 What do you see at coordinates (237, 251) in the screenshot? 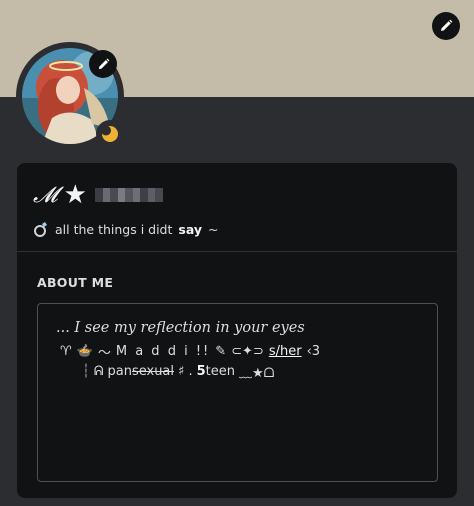
I see `divider` at bounding box center [237, 251].